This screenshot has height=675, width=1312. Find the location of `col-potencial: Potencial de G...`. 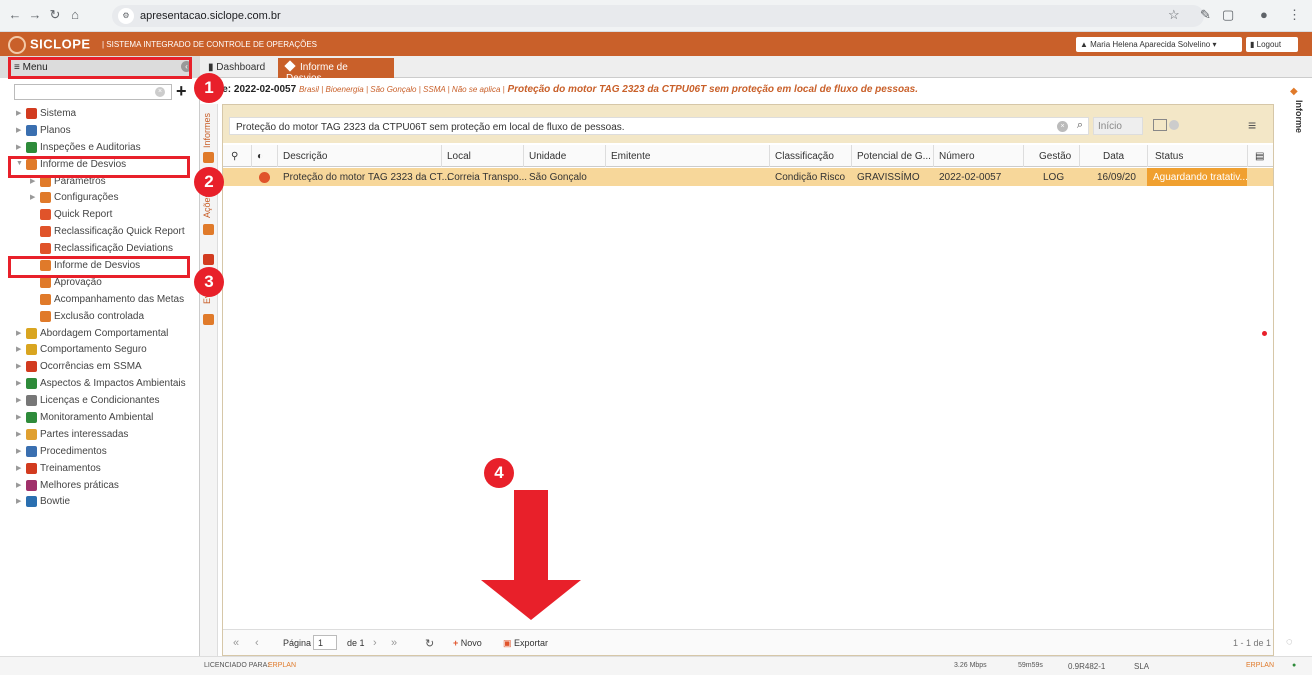

col-potencial: Potencial de G... is located at coordinates (894, 156).